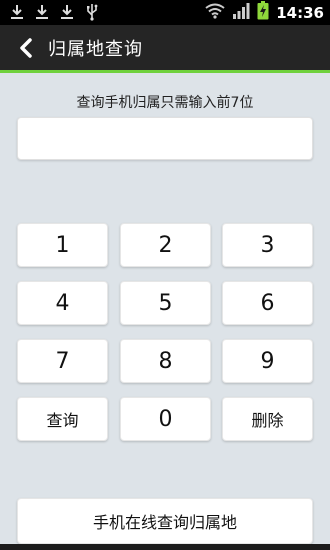  I want to click on key-6: 6, so click(267, 303).